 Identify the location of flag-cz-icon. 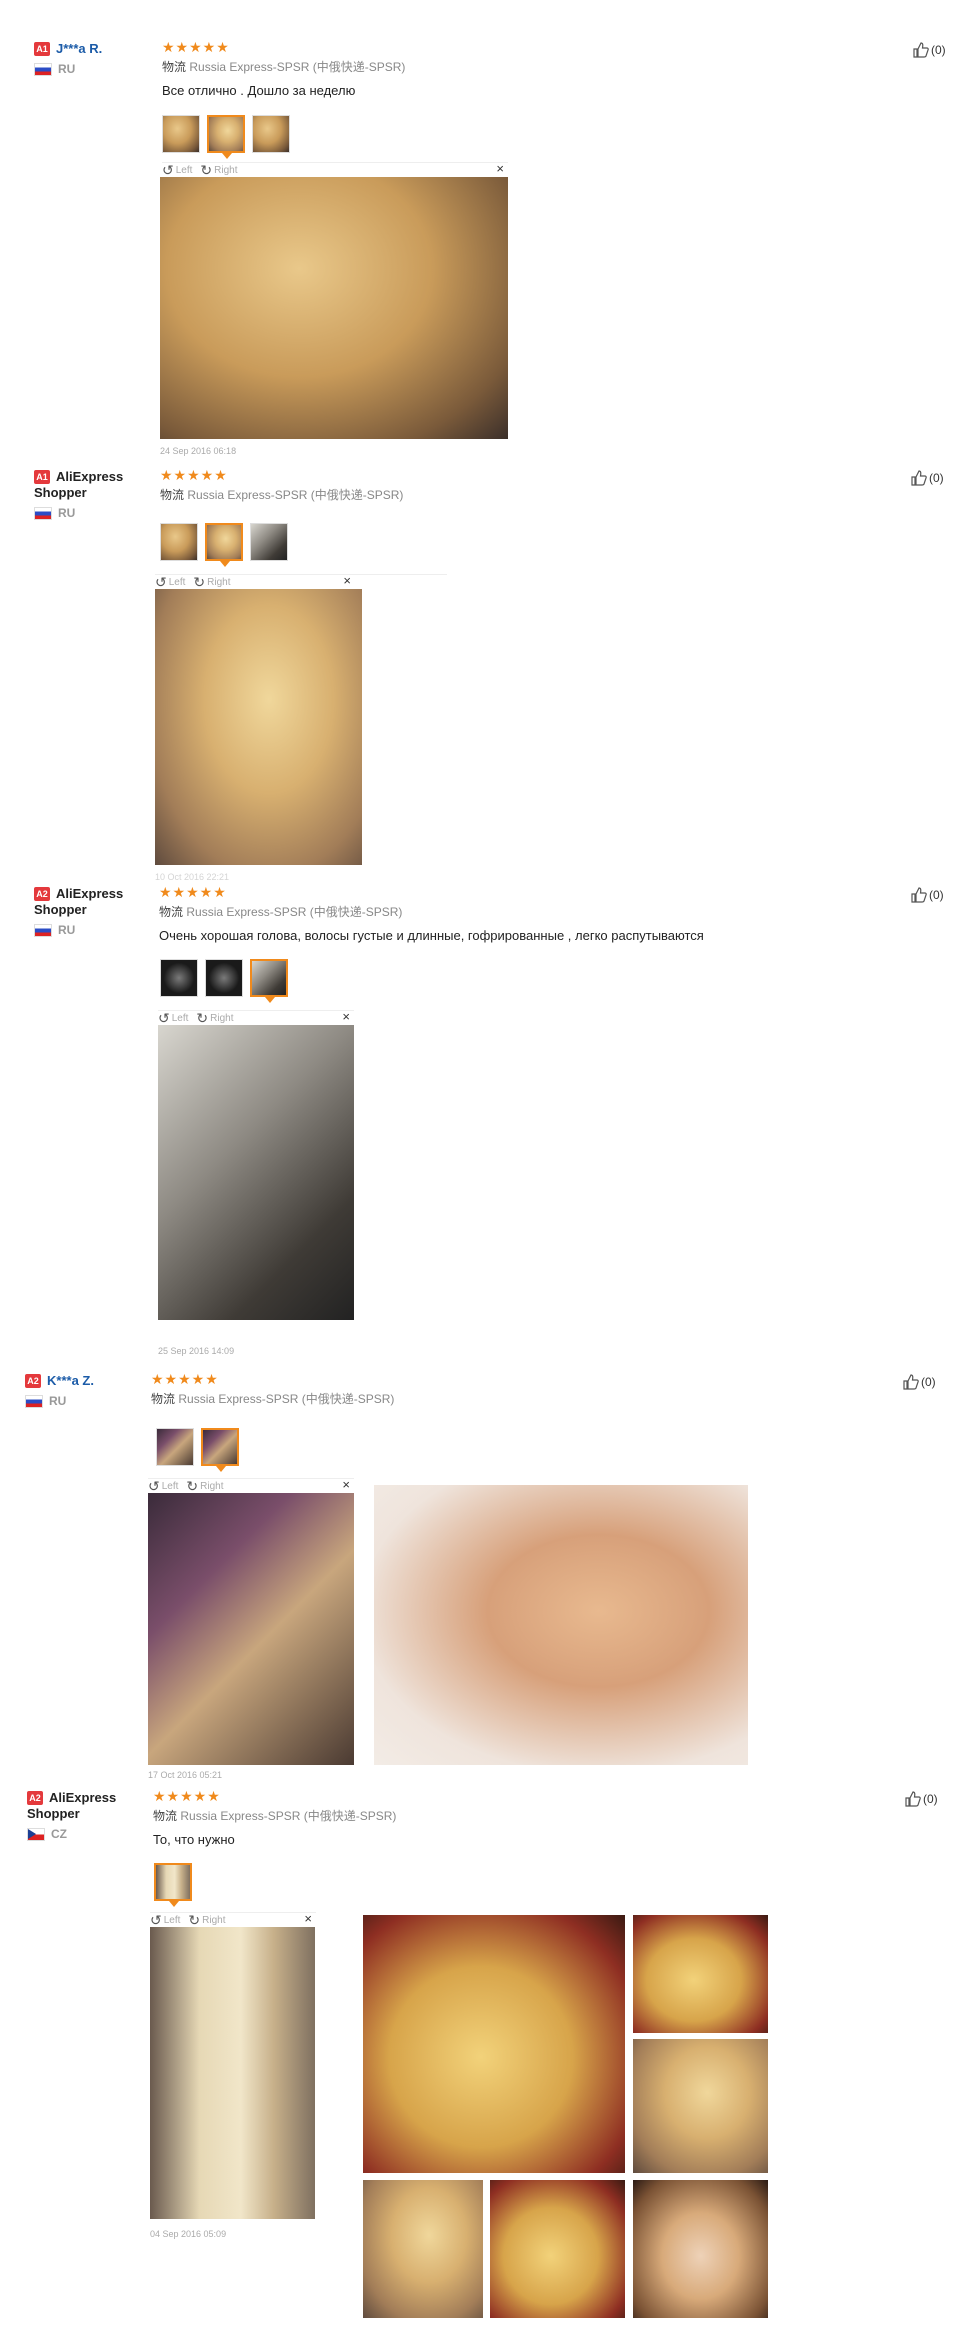
(36, 1835).